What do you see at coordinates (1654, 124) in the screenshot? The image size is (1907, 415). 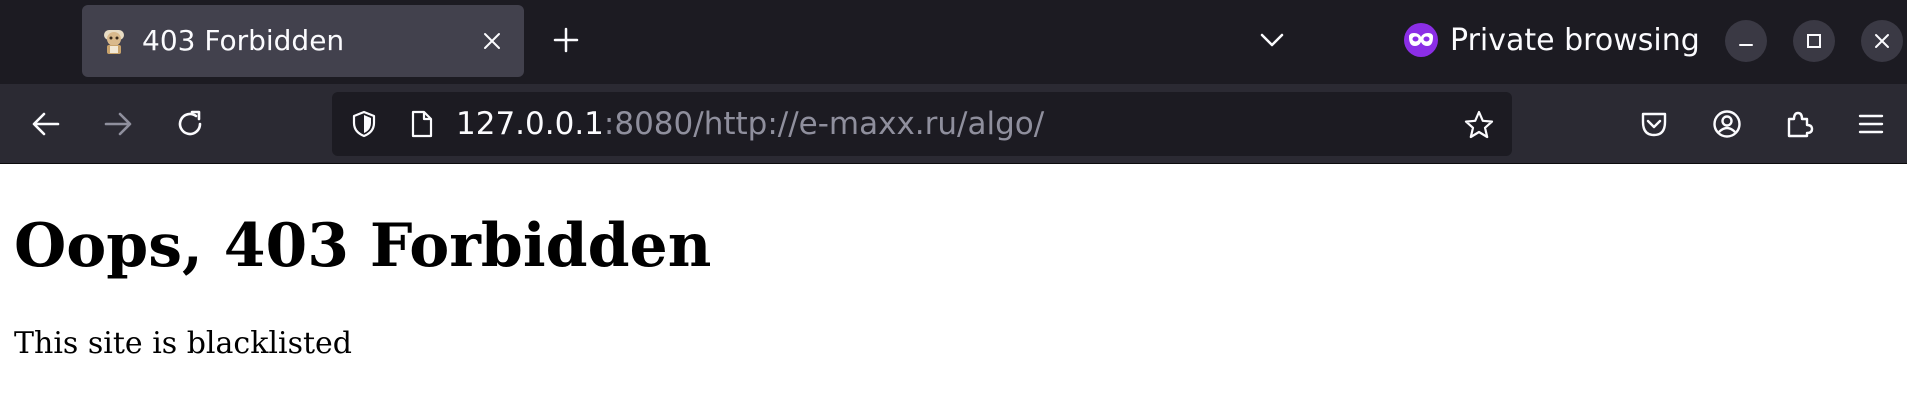 I see `pocket-icon` at bounding box center [1654, 124].